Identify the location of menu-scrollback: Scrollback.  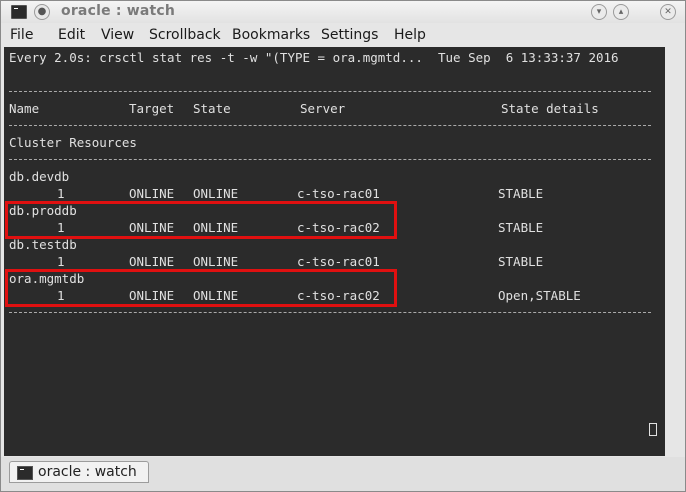
(185, 35).